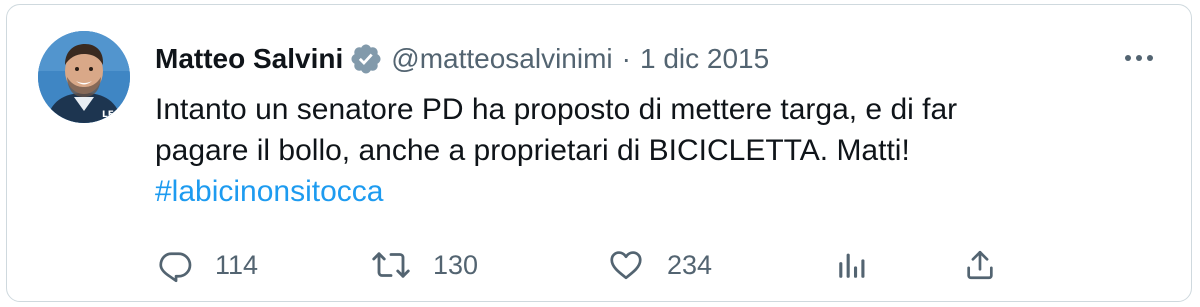  What do you see at coordinates (249, 59) in the screenshot?
I see `display-name: Matteo Salvini` at bounding box center [249, 59].